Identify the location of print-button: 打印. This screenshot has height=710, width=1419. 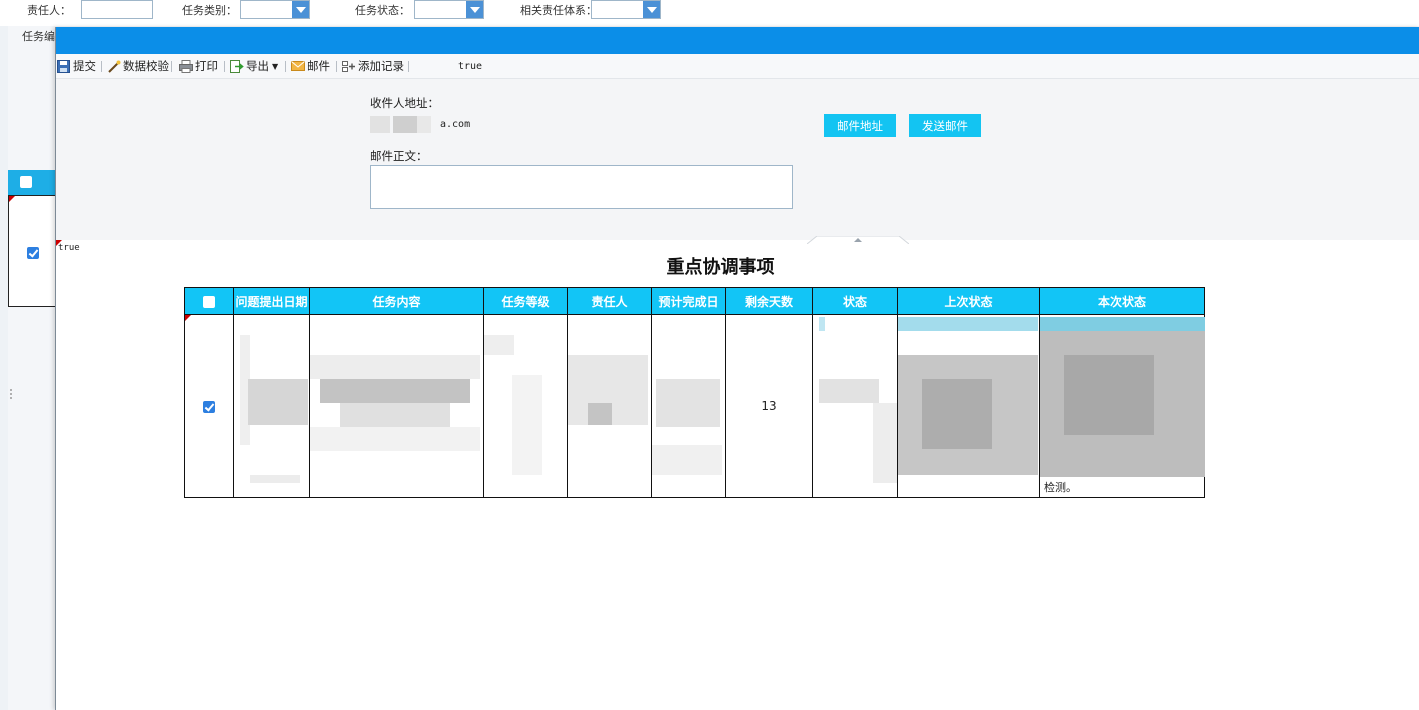
(198, 66).